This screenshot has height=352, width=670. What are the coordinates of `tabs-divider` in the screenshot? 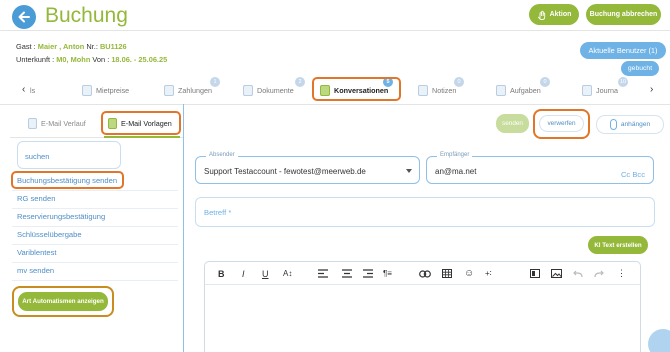 It's located at (335, 104).